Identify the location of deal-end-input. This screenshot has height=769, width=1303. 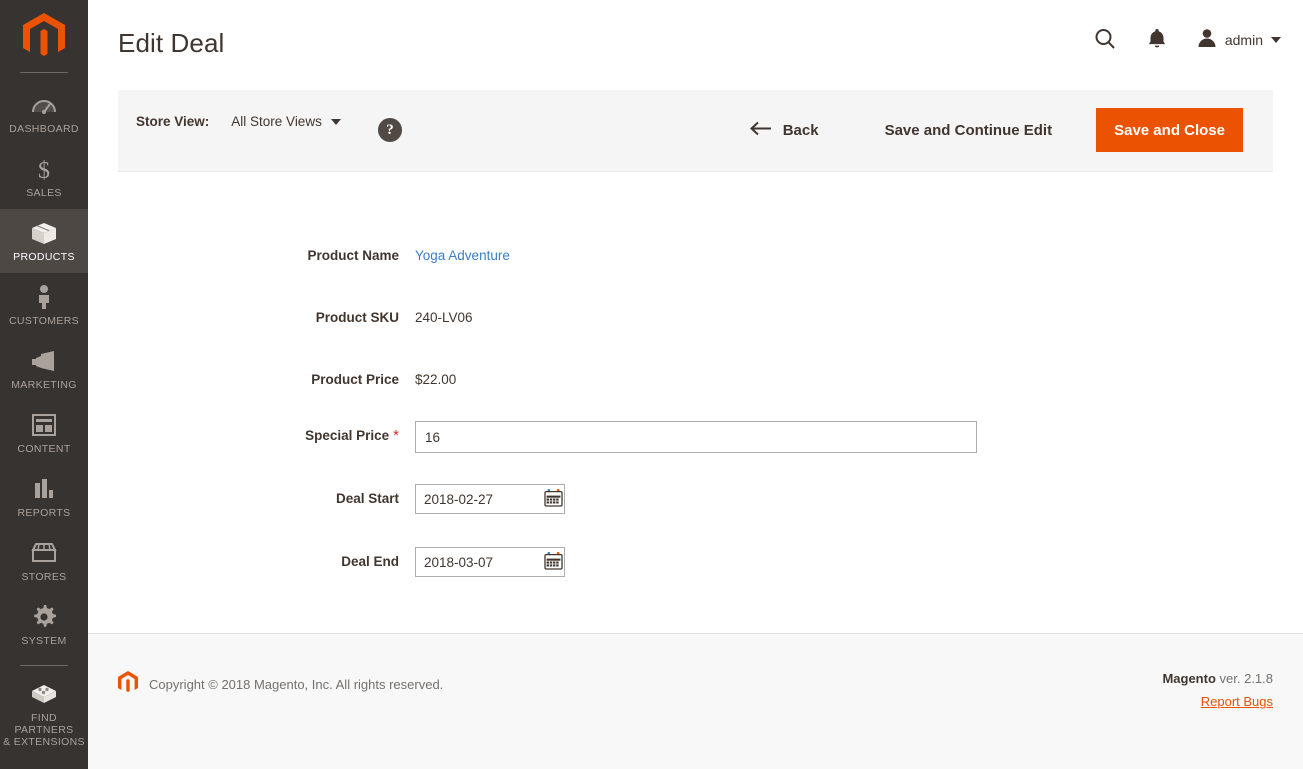
(479, 562).